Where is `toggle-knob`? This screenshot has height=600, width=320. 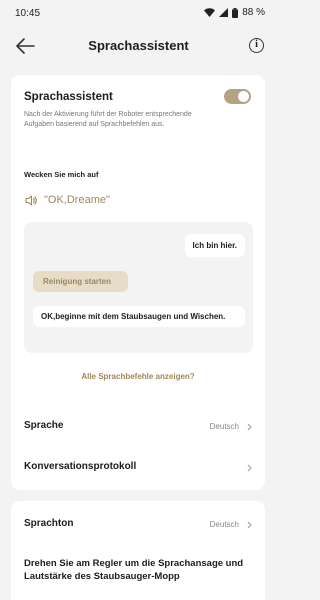
toggle-knob is located at coordinates (243, 96).